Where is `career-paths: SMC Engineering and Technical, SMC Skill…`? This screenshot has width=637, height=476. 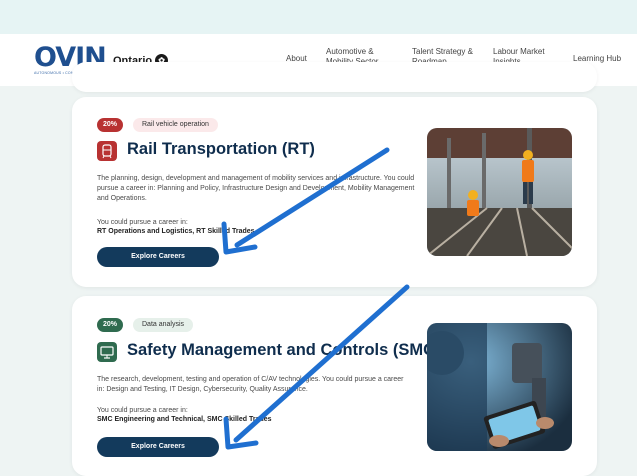
career-paths: SMC Engineering and Technical, SMC Skill… is located at coordinates (184, 419).